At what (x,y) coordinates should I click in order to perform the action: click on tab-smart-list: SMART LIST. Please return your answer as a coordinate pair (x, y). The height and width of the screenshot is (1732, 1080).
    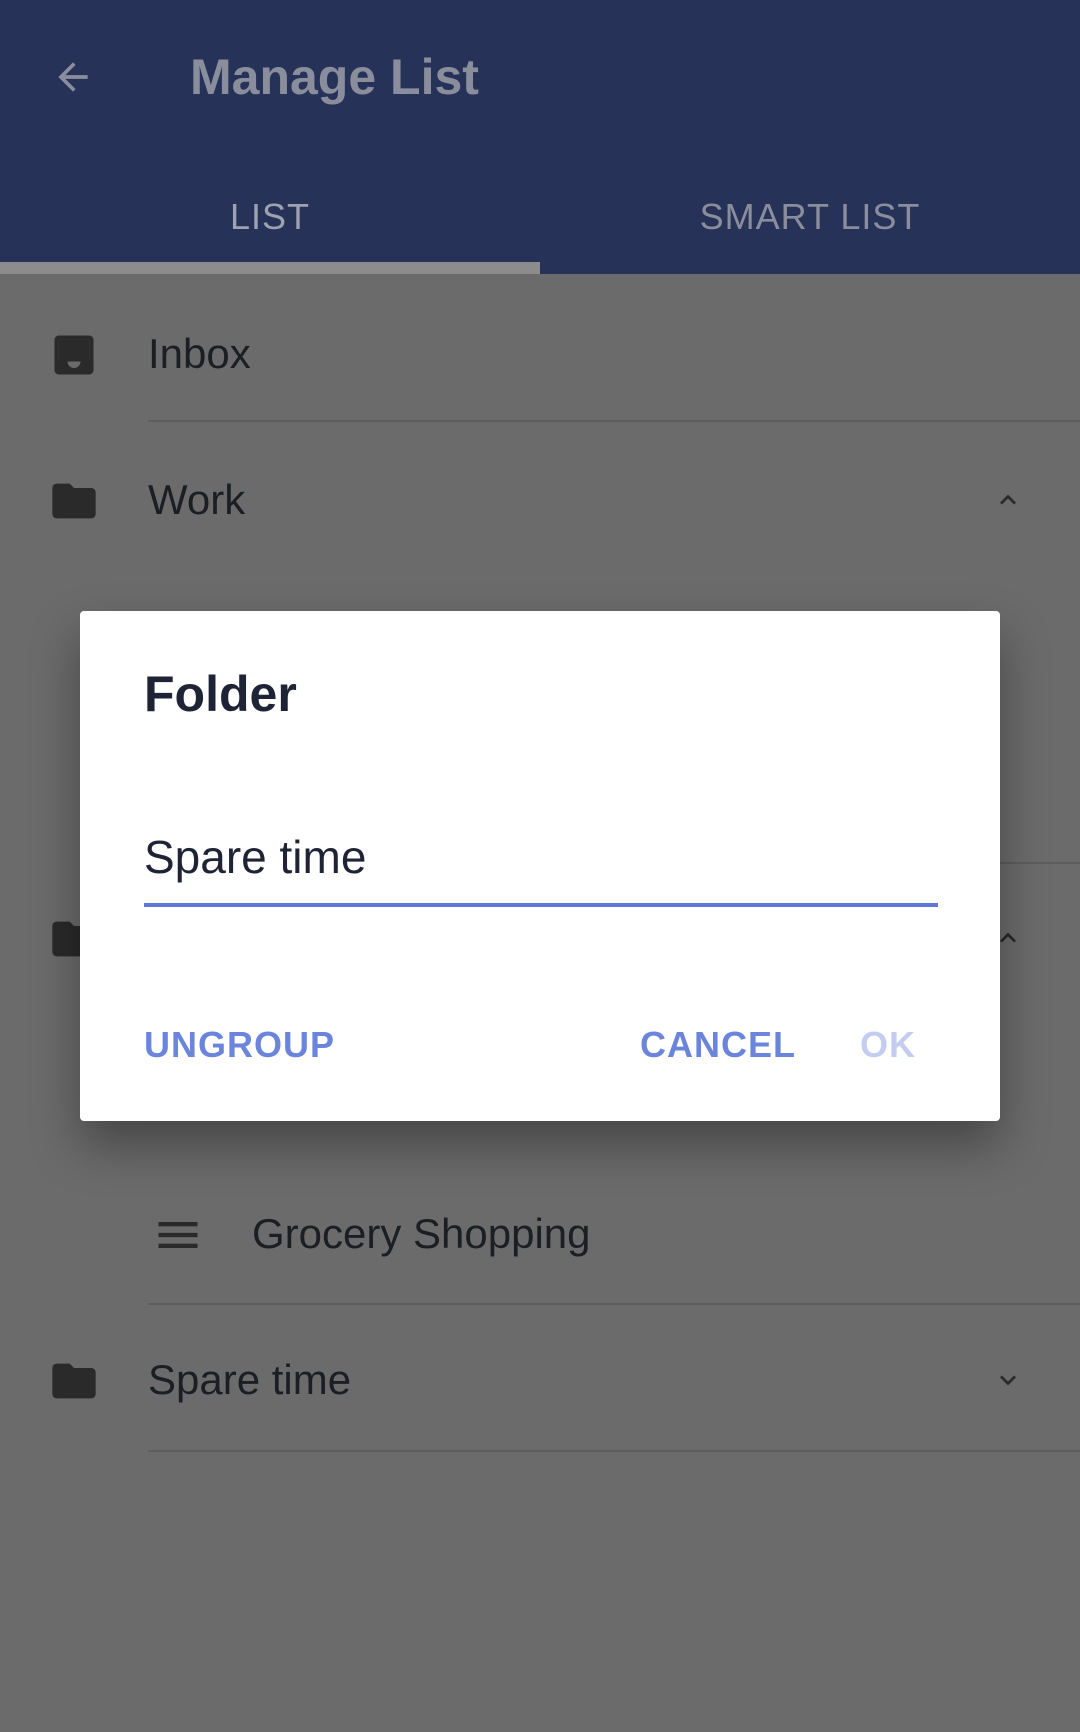
    Looking at the image, I should click on (810, 217).